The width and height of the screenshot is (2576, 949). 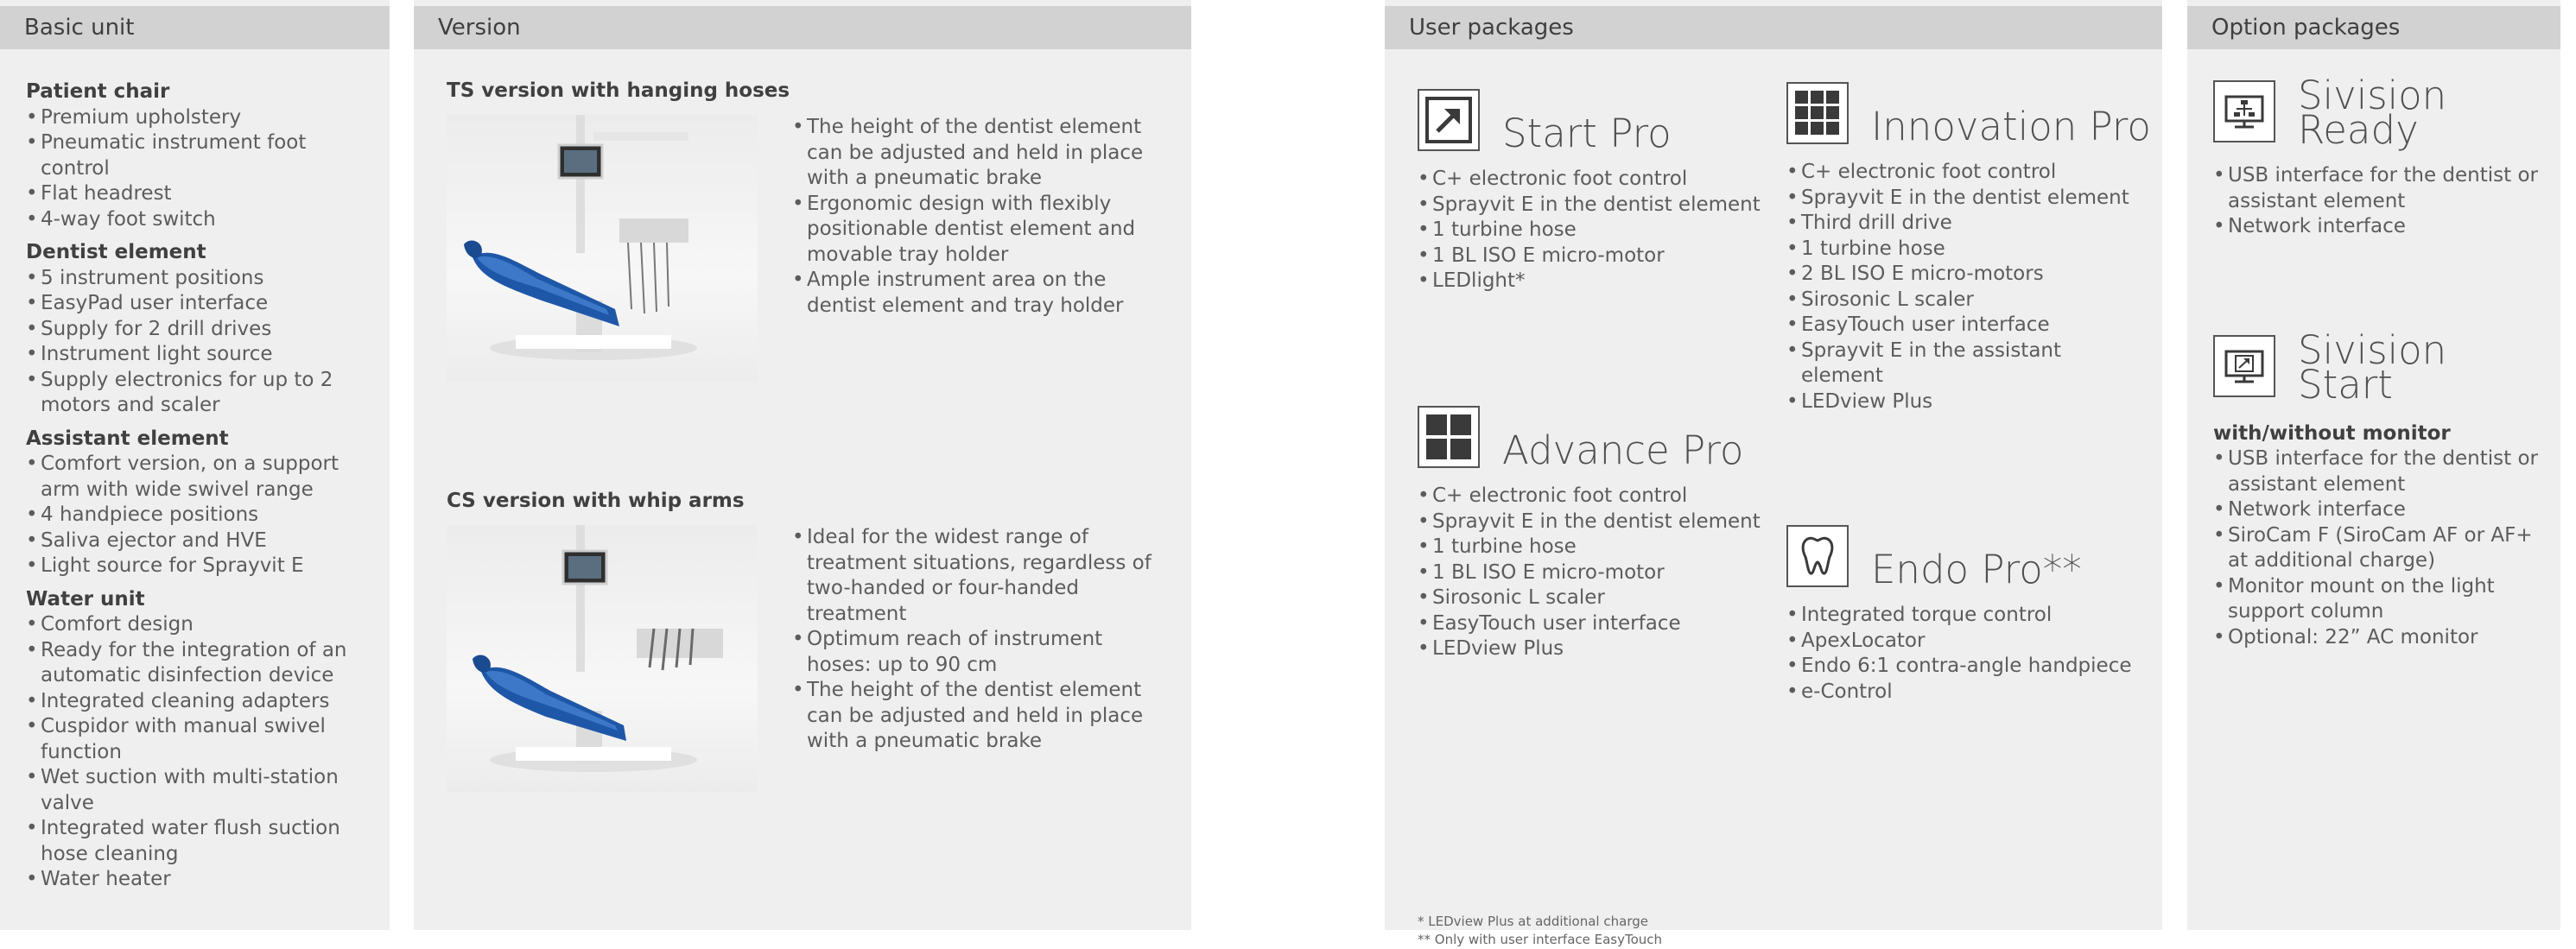 I want to click on package-name: Sivision Ready, so click(x=2372, y=114).